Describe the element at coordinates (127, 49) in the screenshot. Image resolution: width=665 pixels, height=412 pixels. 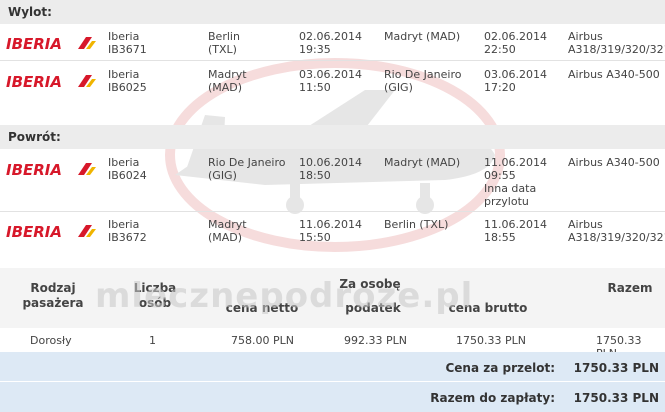
I see `flight-number: IB3671` at that location.